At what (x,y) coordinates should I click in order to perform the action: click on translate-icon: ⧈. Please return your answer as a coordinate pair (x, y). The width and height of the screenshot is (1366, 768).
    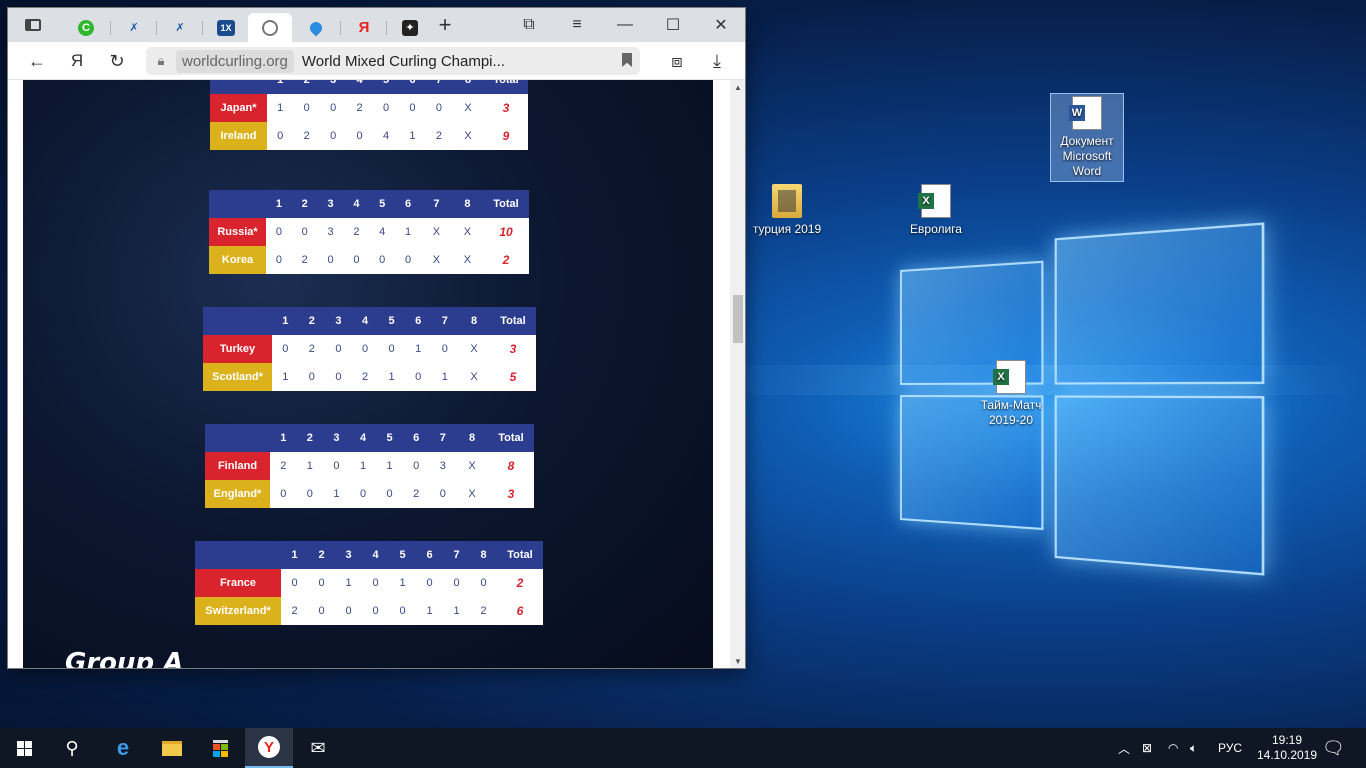
    Looking at the image, I should click on (676, 61).